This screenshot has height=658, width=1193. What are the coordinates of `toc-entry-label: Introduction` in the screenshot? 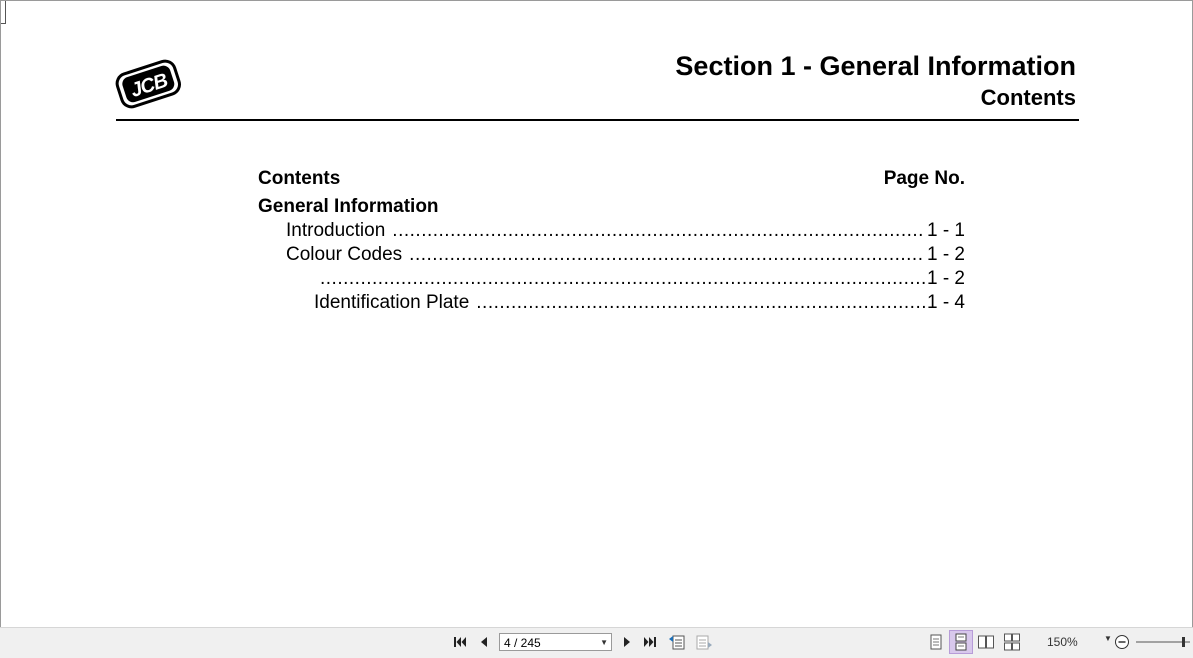 It's located at (336, 230).